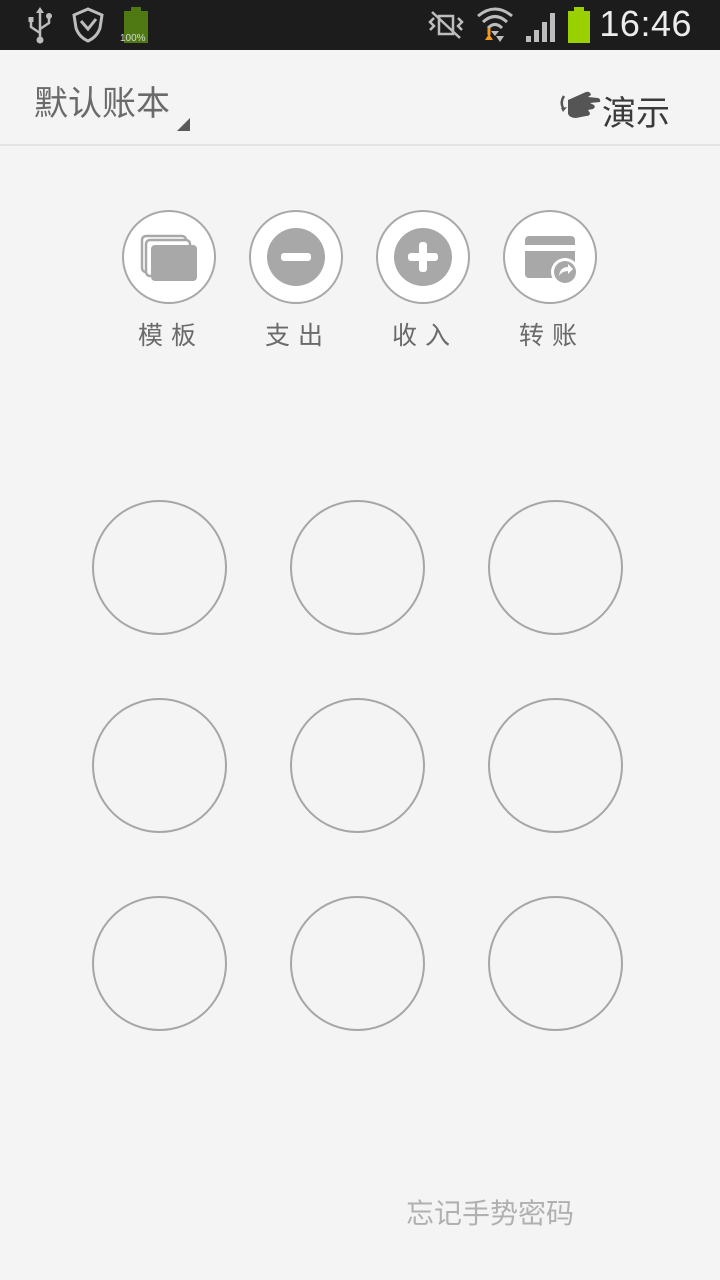  Describe the element at coordinates (580, 27) in the screenshot. I see `battery-full-icon` at that location.